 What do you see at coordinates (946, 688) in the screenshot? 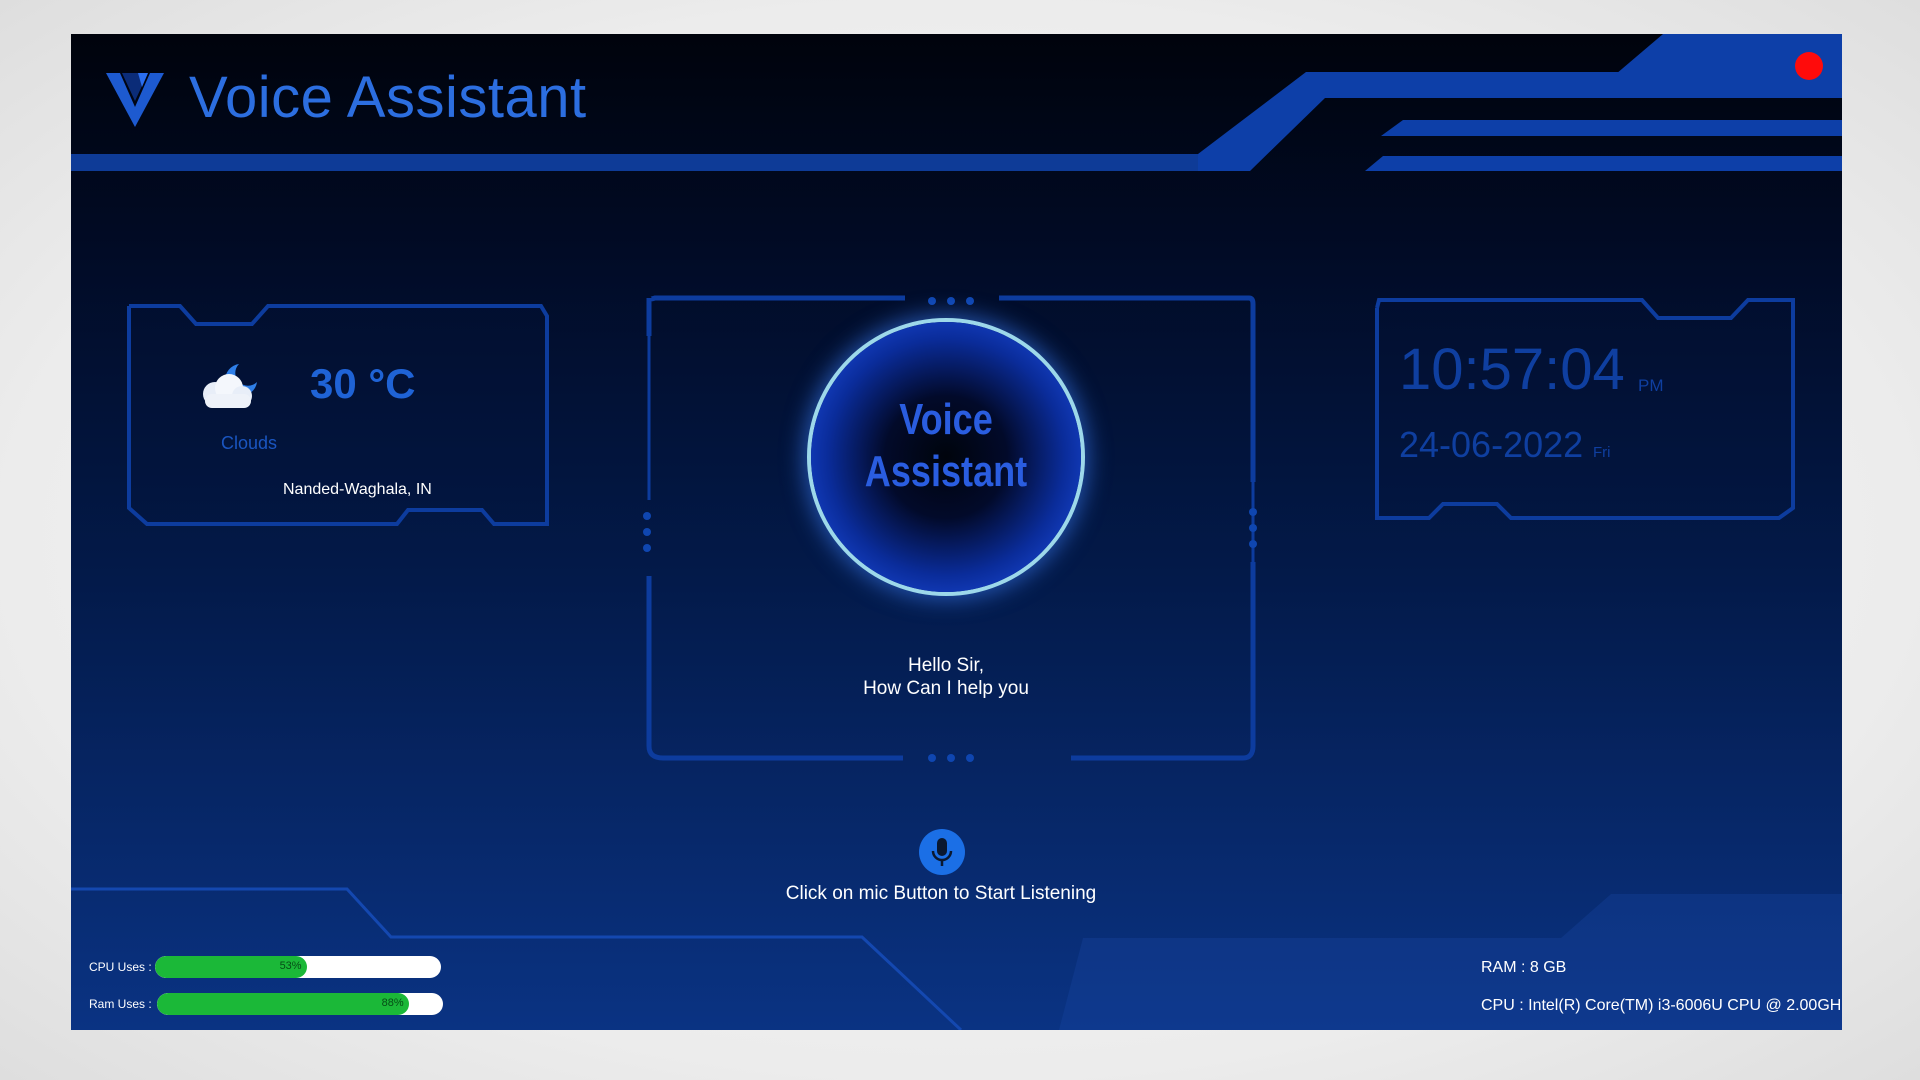
I see `greeting-line-2: How Can I help you` at bounding box center [946, 688].